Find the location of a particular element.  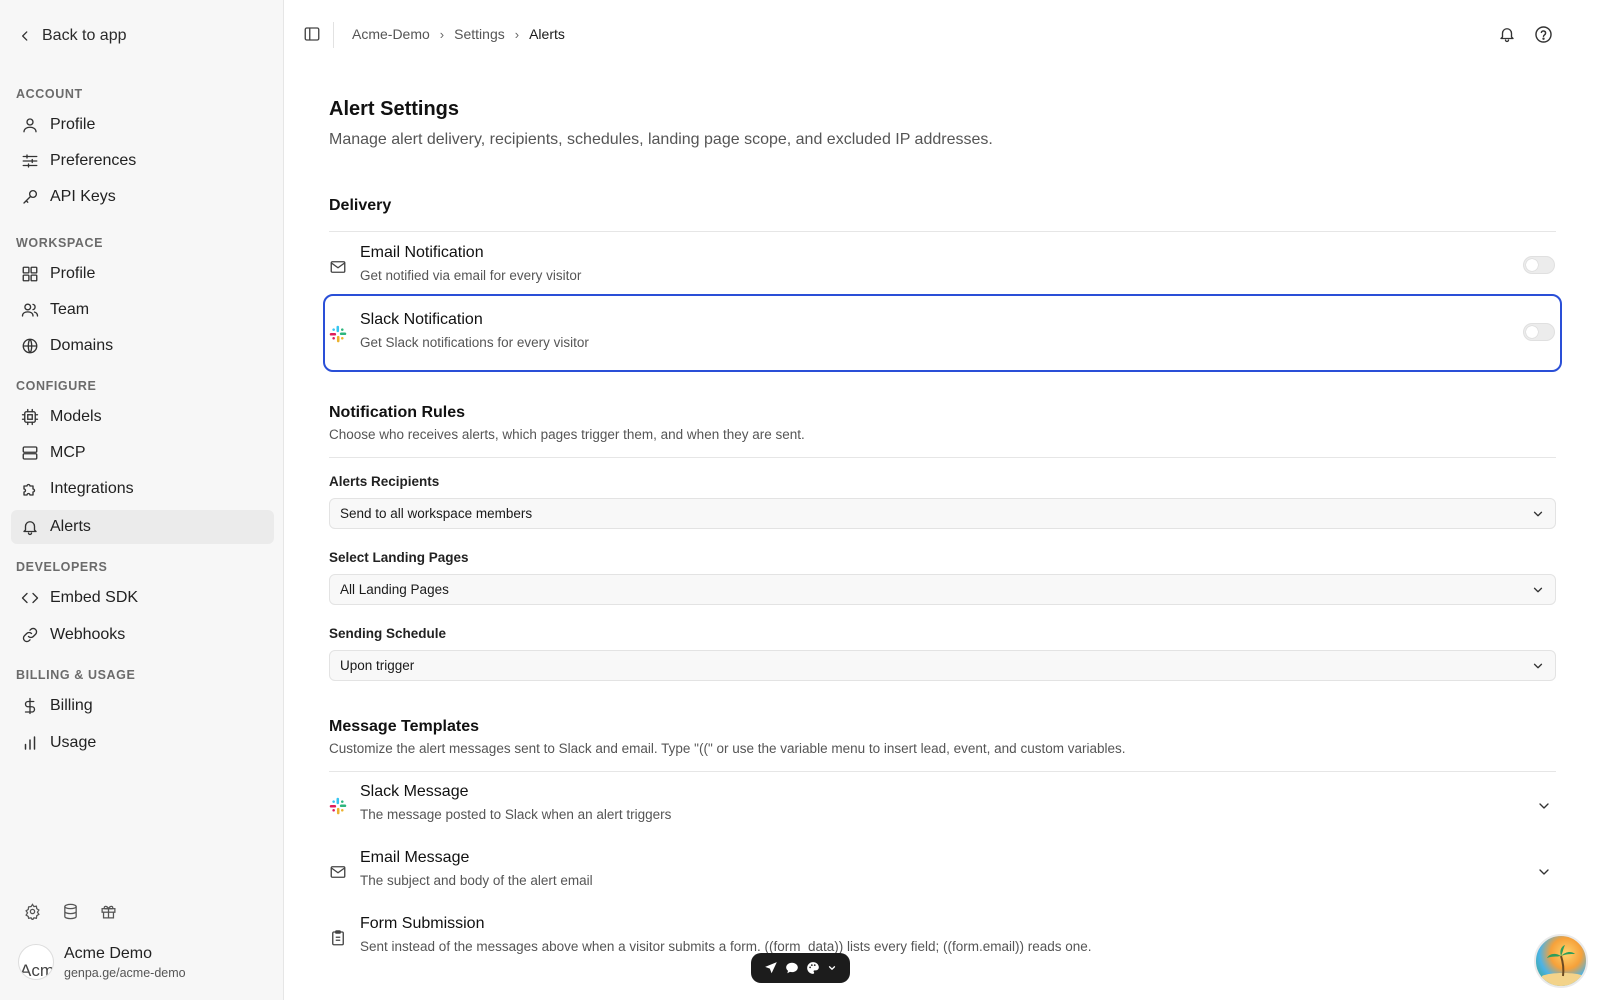

breadcrumb-item-workspace: Acme-Demo is located at coordinates (391, 34).